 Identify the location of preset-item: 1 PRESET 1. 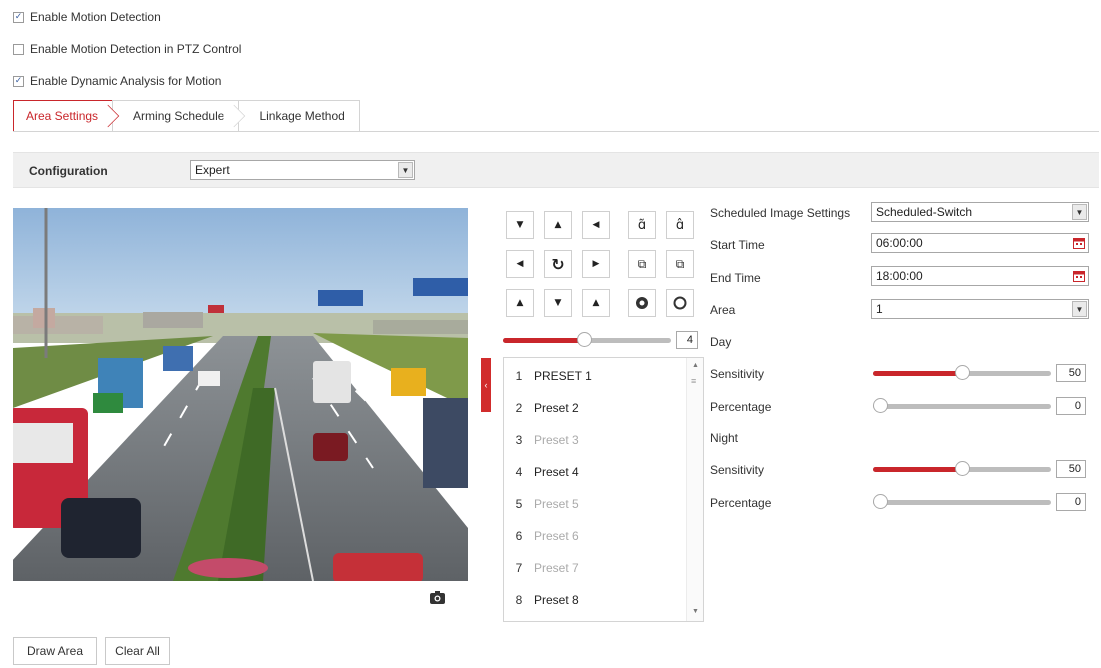
(594, 376).